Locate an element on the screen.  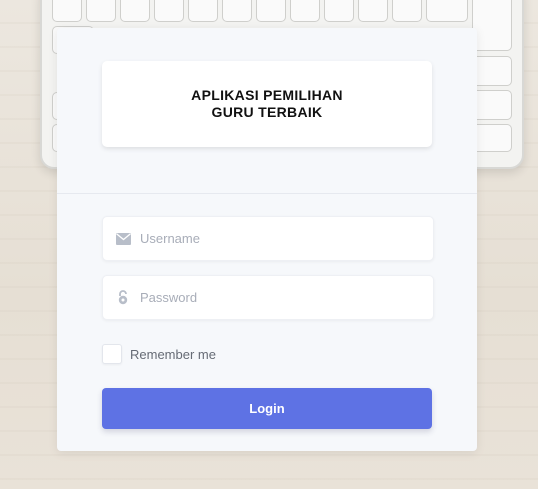
app-title-line1: APLIKASI PEMILIHAN is located at coordinates (267, 95).